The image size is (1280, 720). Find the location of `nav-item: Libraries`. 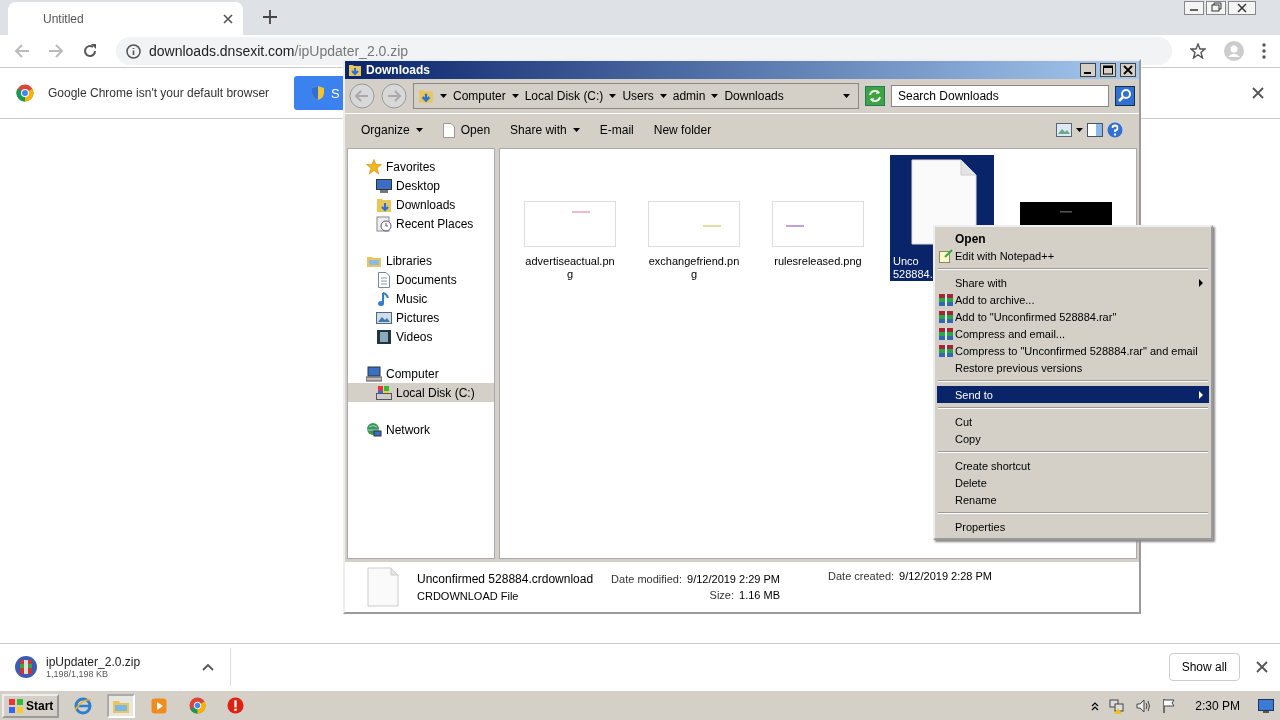

nav-item: Libraries is located at coordinates (421, 260).